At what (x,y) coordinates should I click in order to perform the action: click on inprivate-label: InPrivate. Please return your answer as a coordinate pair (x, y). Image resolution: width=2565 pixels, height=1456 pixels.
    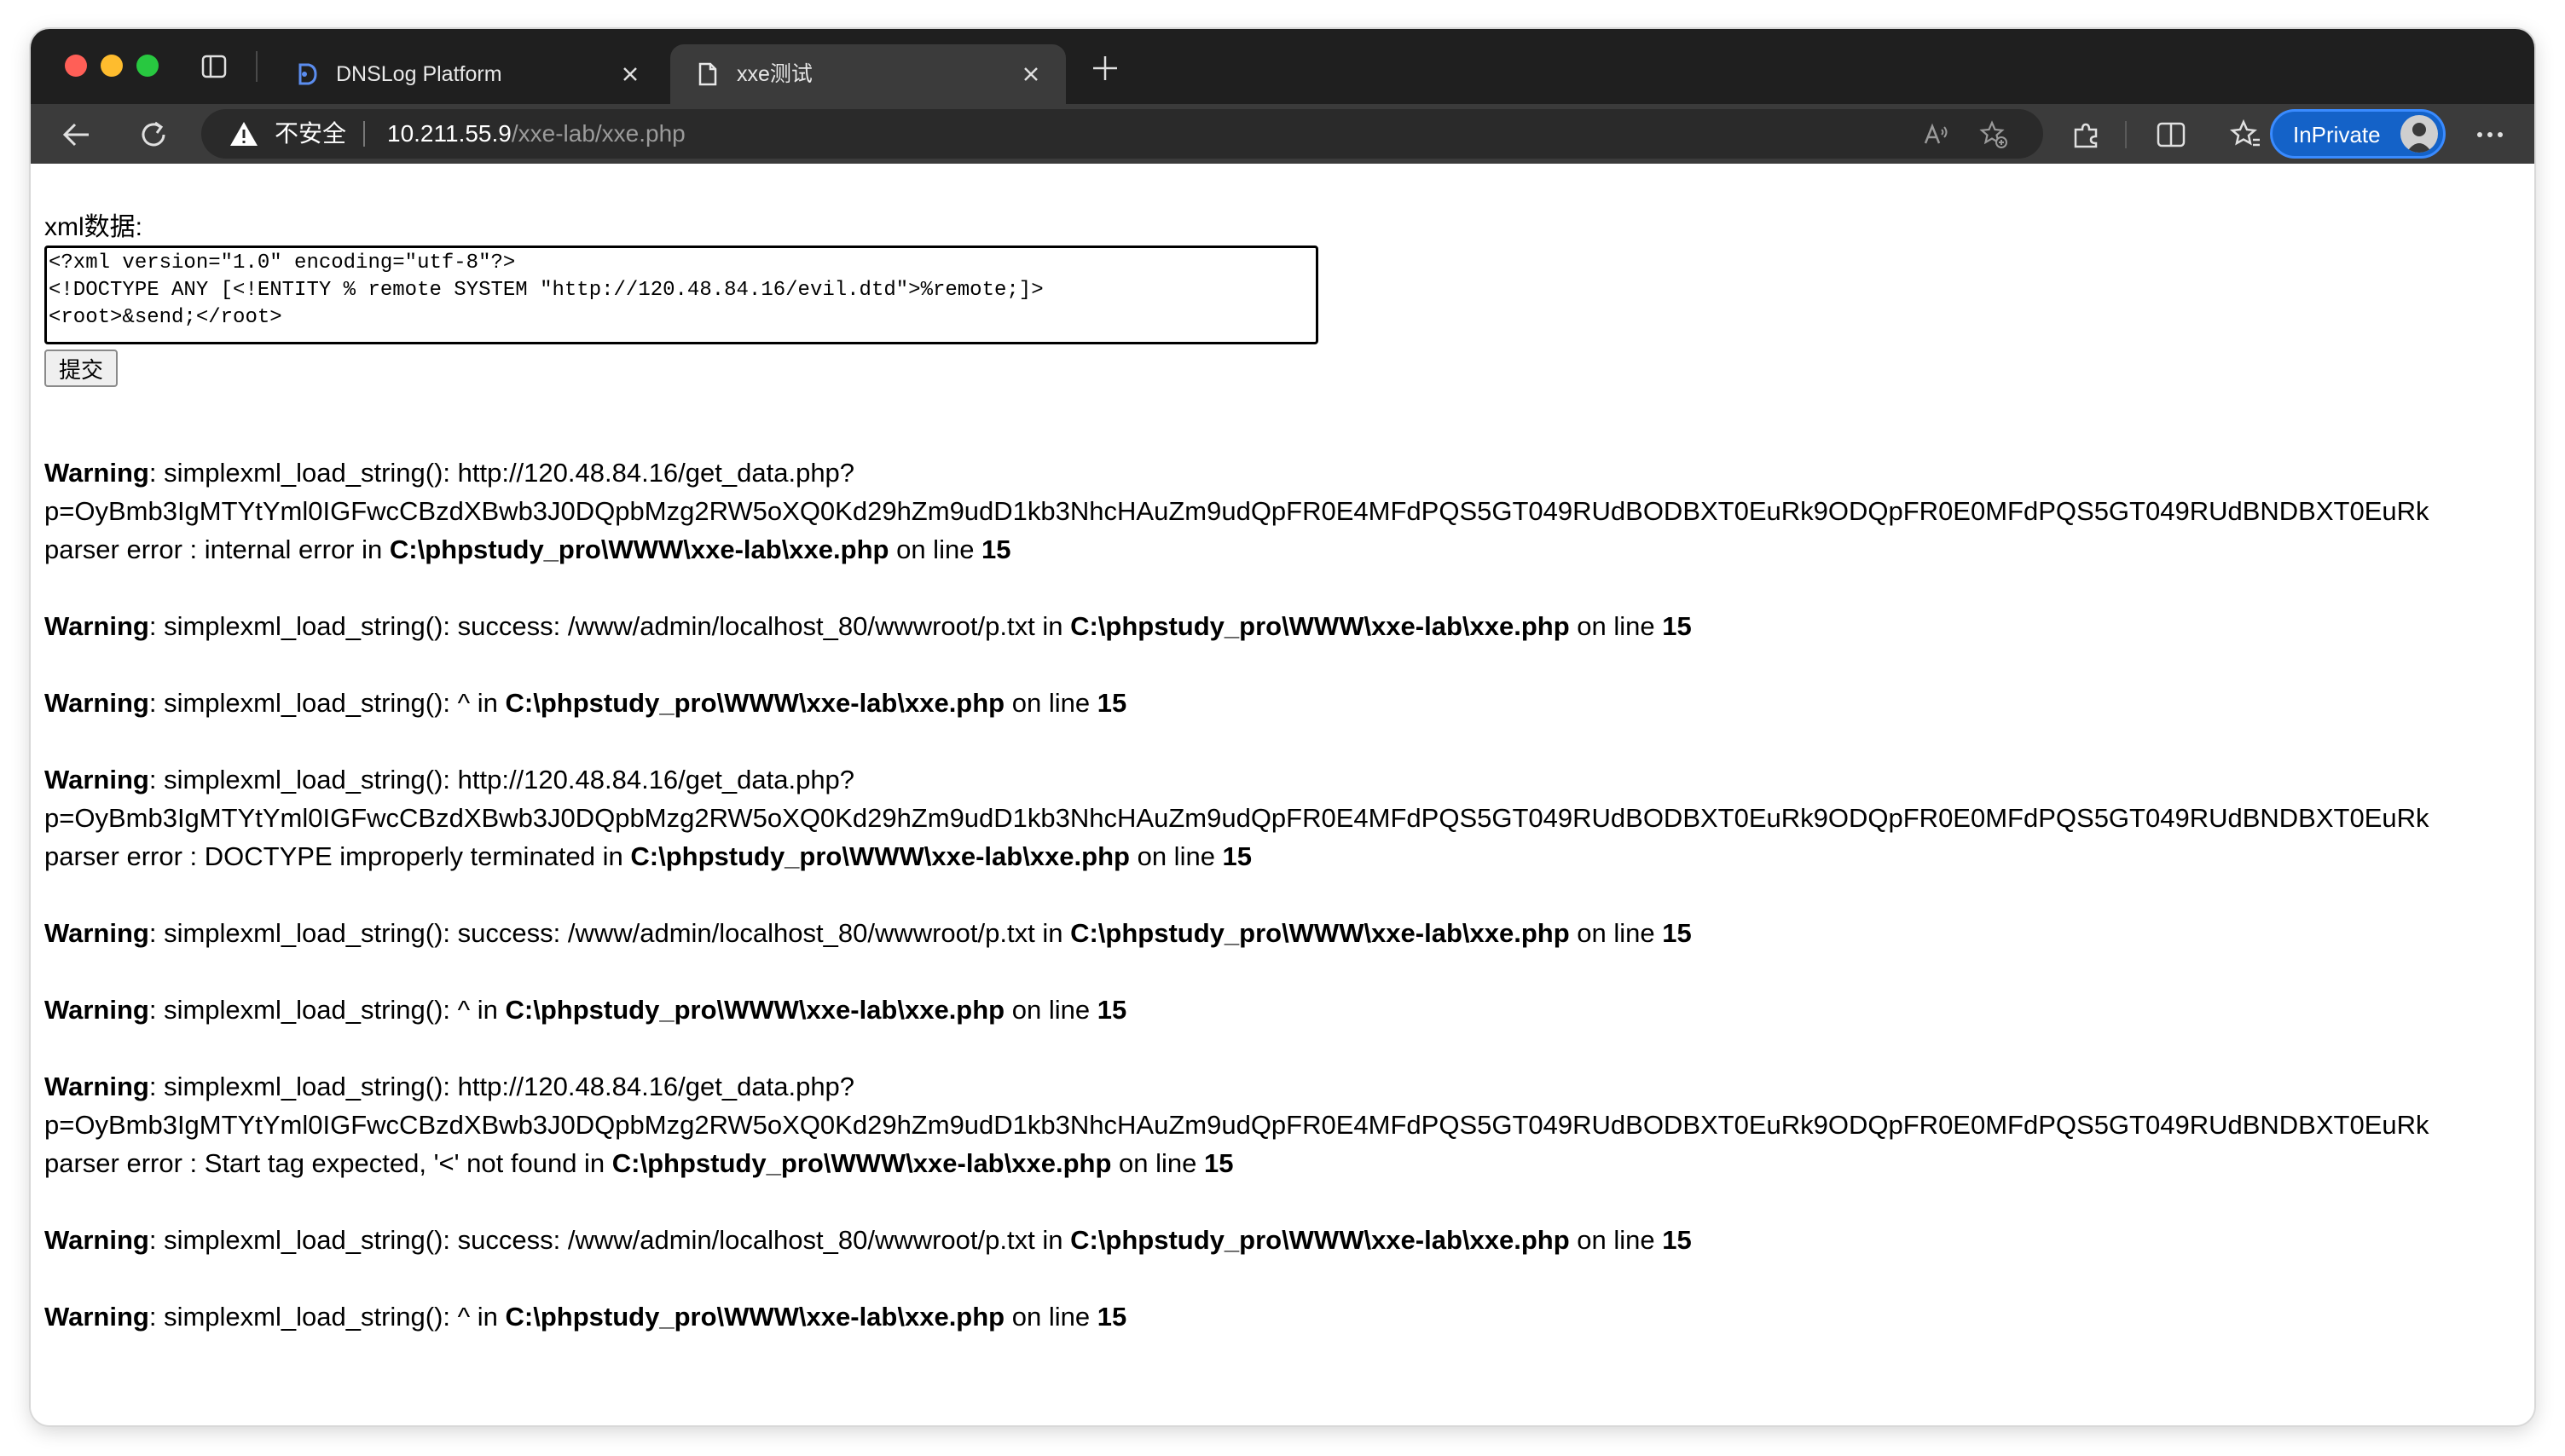
    Looking at the image, I should click on (2337, 134).